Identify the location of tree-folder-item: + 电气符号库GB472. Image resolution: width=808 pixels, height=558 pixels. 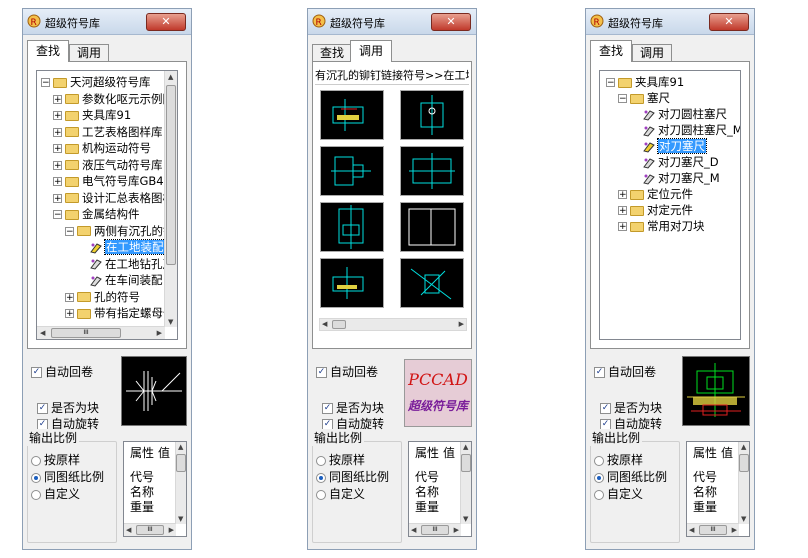
(115, 181).